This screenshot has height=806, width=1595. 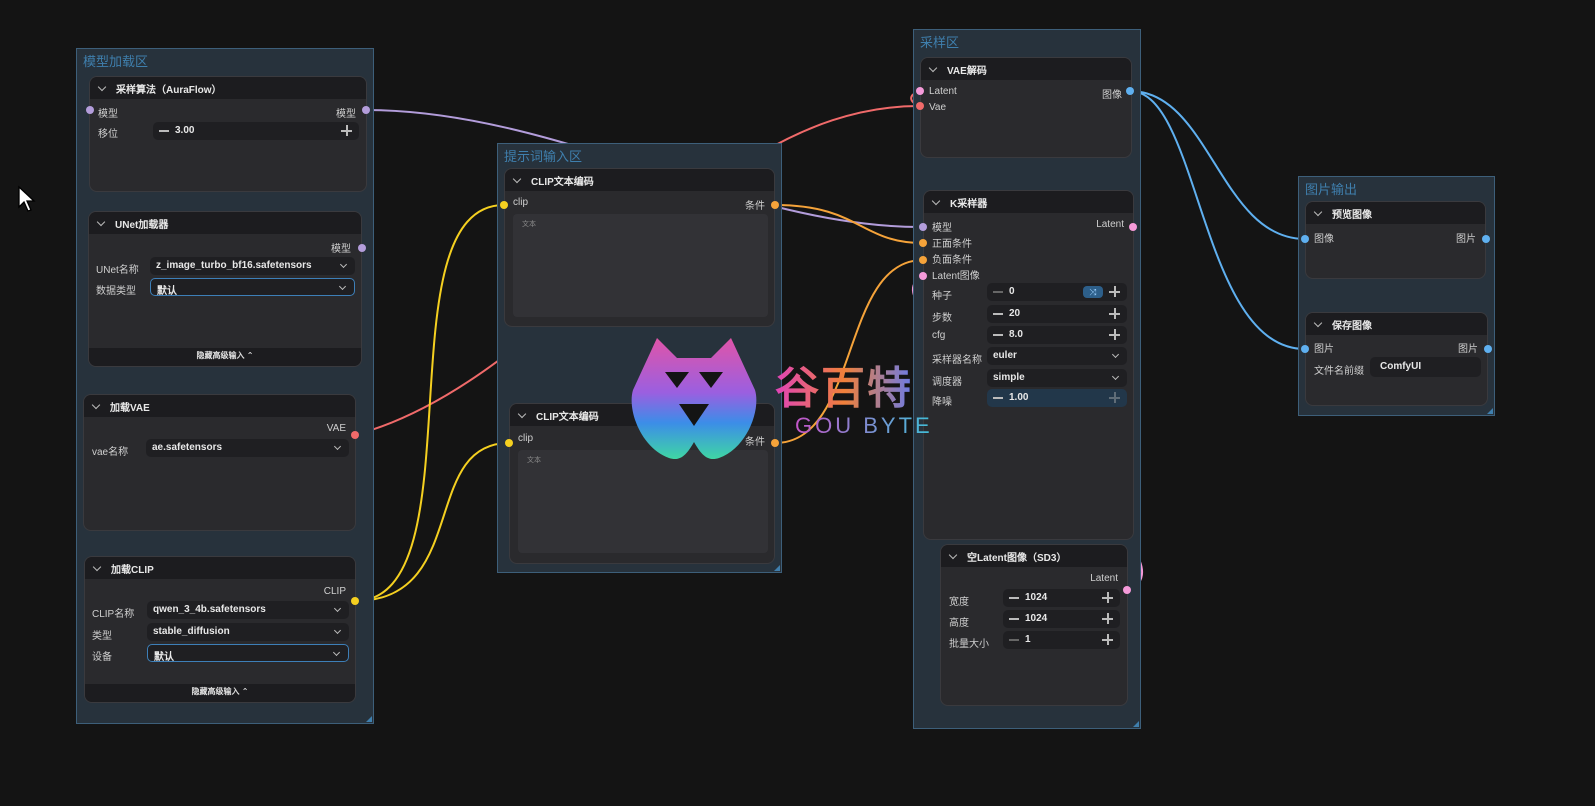 What do you see at coordinates (228, 88) in the screenshot?
I see `node-header: 采样算法（AuraFlow）` at bounding box center [228, 88].